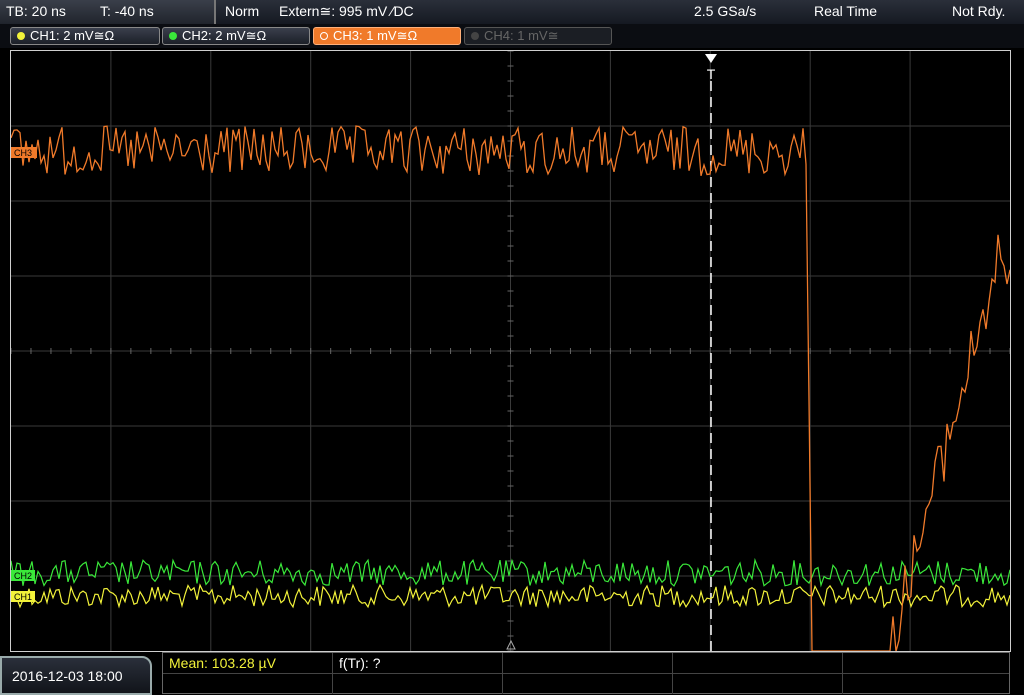 The image size is (1024, 695). I want to click on measurement-cell-mean: Mean: 103.28 µV, so click(248, 663).